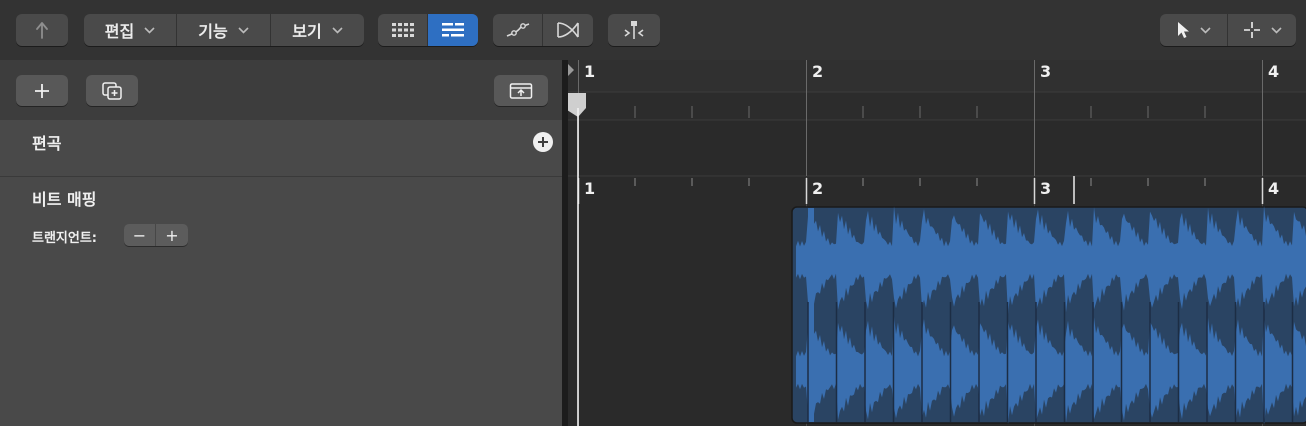 The image size is (1306, 426). What do you see at coordinates (213, 31) in the screenshot?
I see `functions-menu-label: 기능` at bounding box center [213, 31].